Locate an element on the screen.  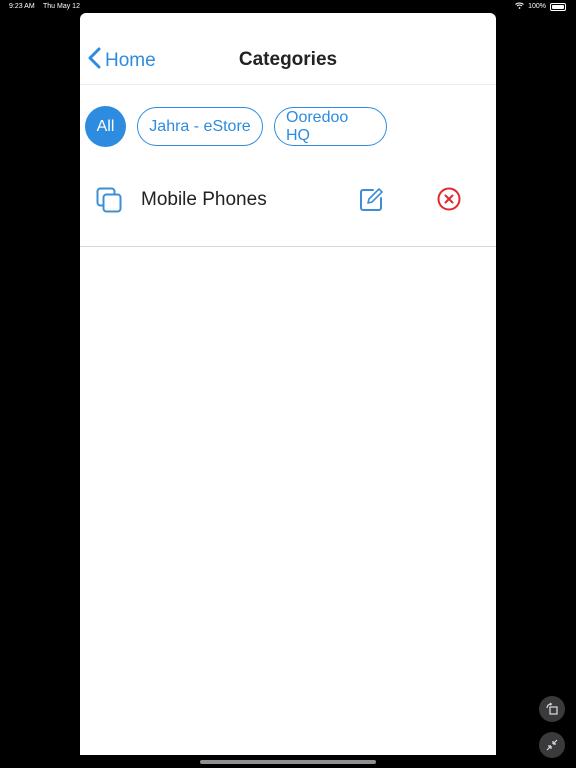
status-bar: 9:23 AM Thu May 12 100% is located at coordinates (288, 7).